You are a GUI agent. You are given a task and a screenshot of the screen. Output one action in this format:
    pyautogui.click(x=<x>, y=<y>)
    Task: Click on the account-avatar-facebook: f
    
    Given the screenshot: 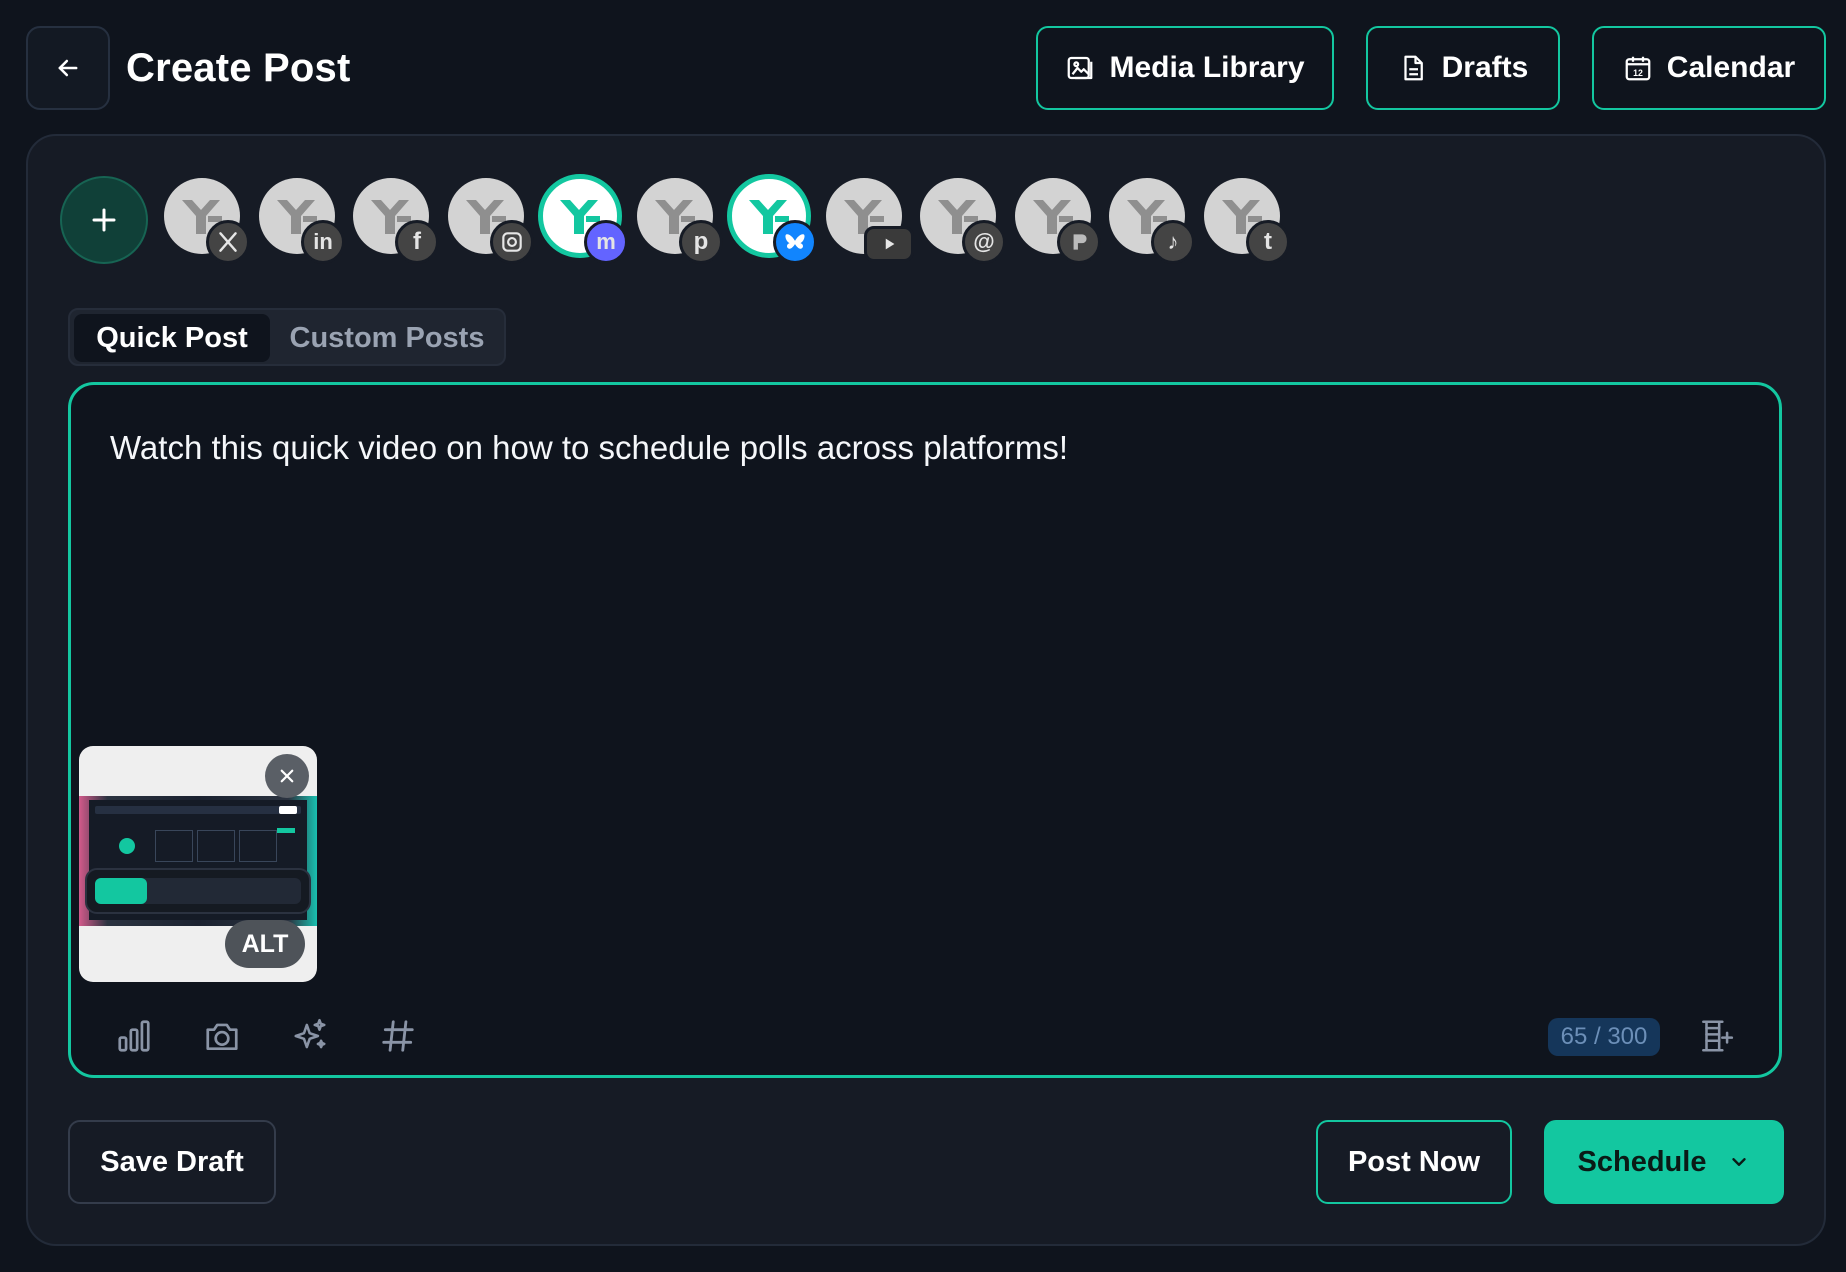 What is the action you would take?
    pyautogui.click(x=396, y=221)
    